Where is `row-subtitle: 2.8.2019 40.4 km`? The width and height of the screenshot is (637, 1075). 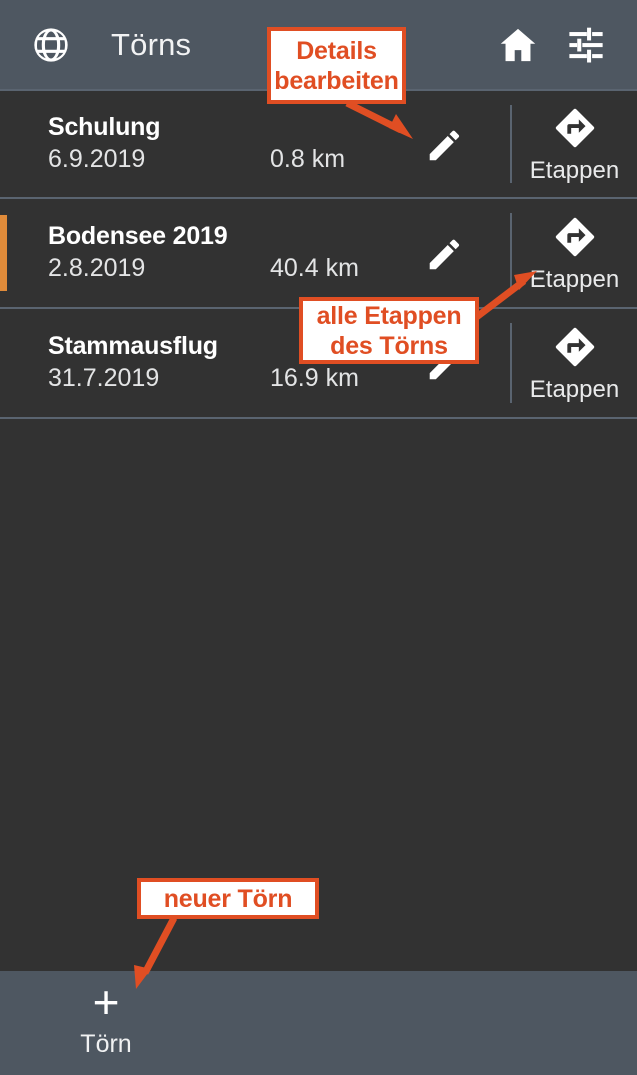
row-subtitle: 2.8.2019 40.4 km is located at coordinates (263, 268).